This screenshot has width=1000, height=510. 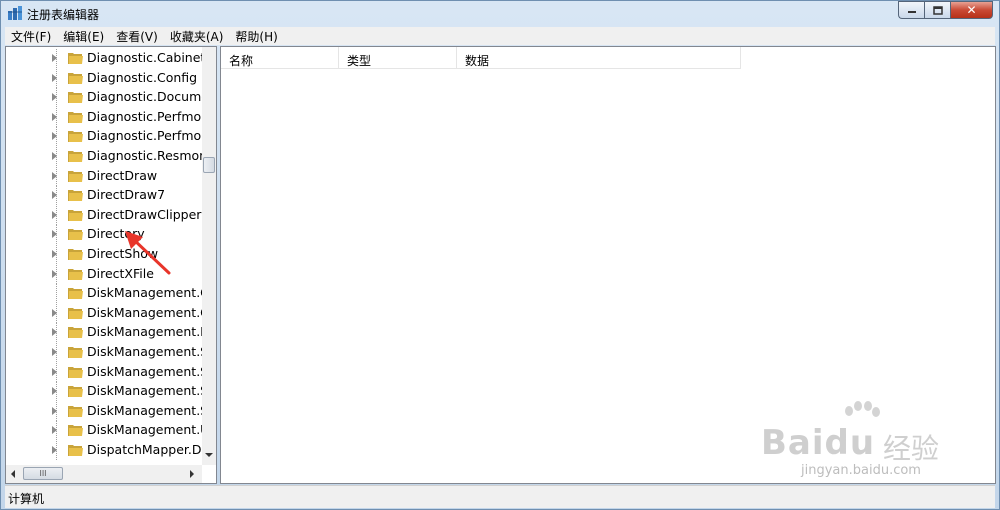 I want to click on vertical-scroll-thumb, so click(x=209, y=165).